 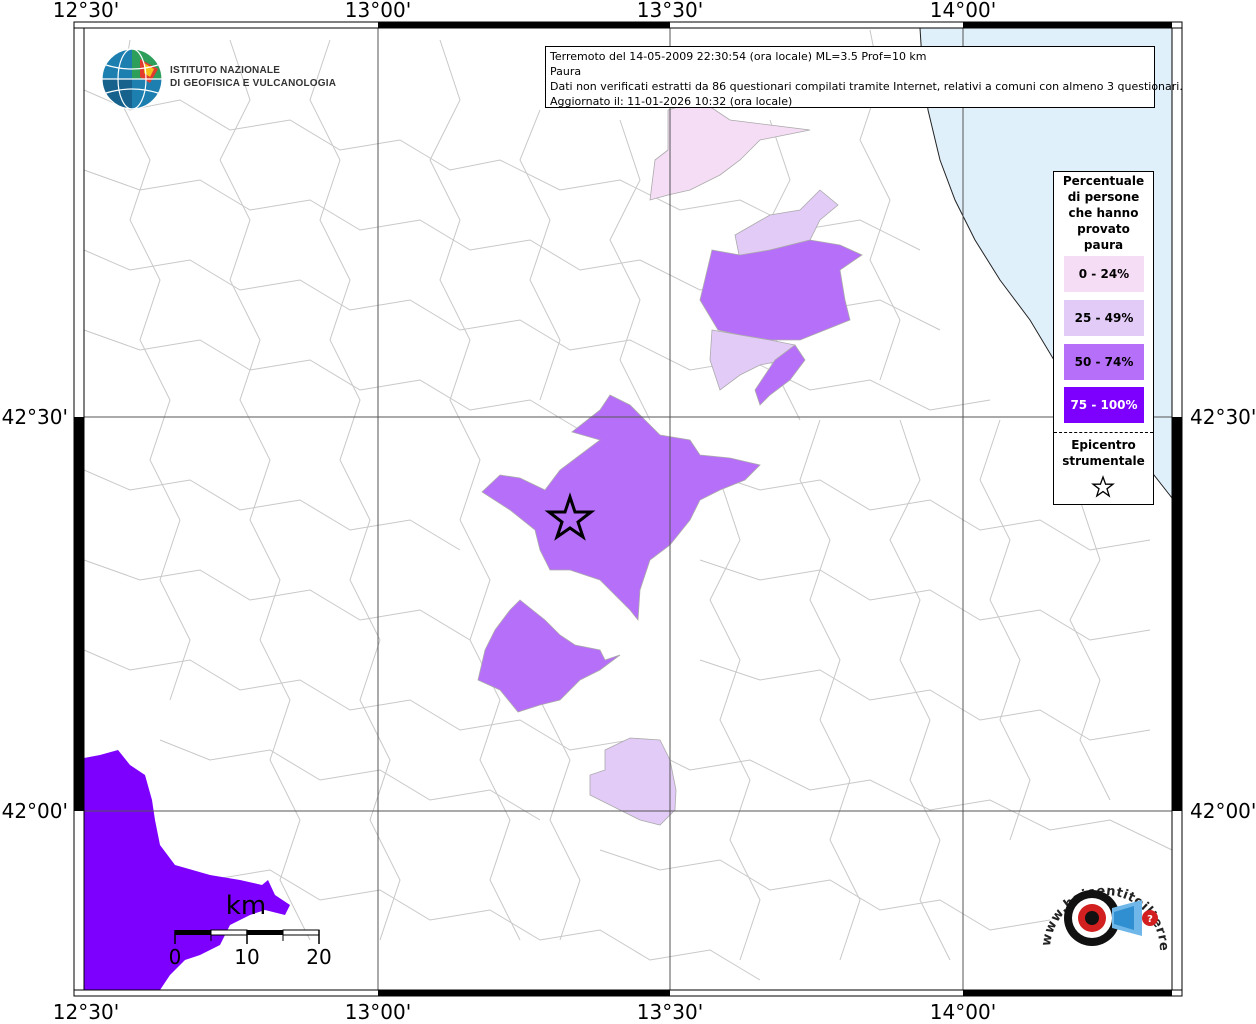 I want to click on lat-label-left-1: 42°00', so click(x=35, y=811).